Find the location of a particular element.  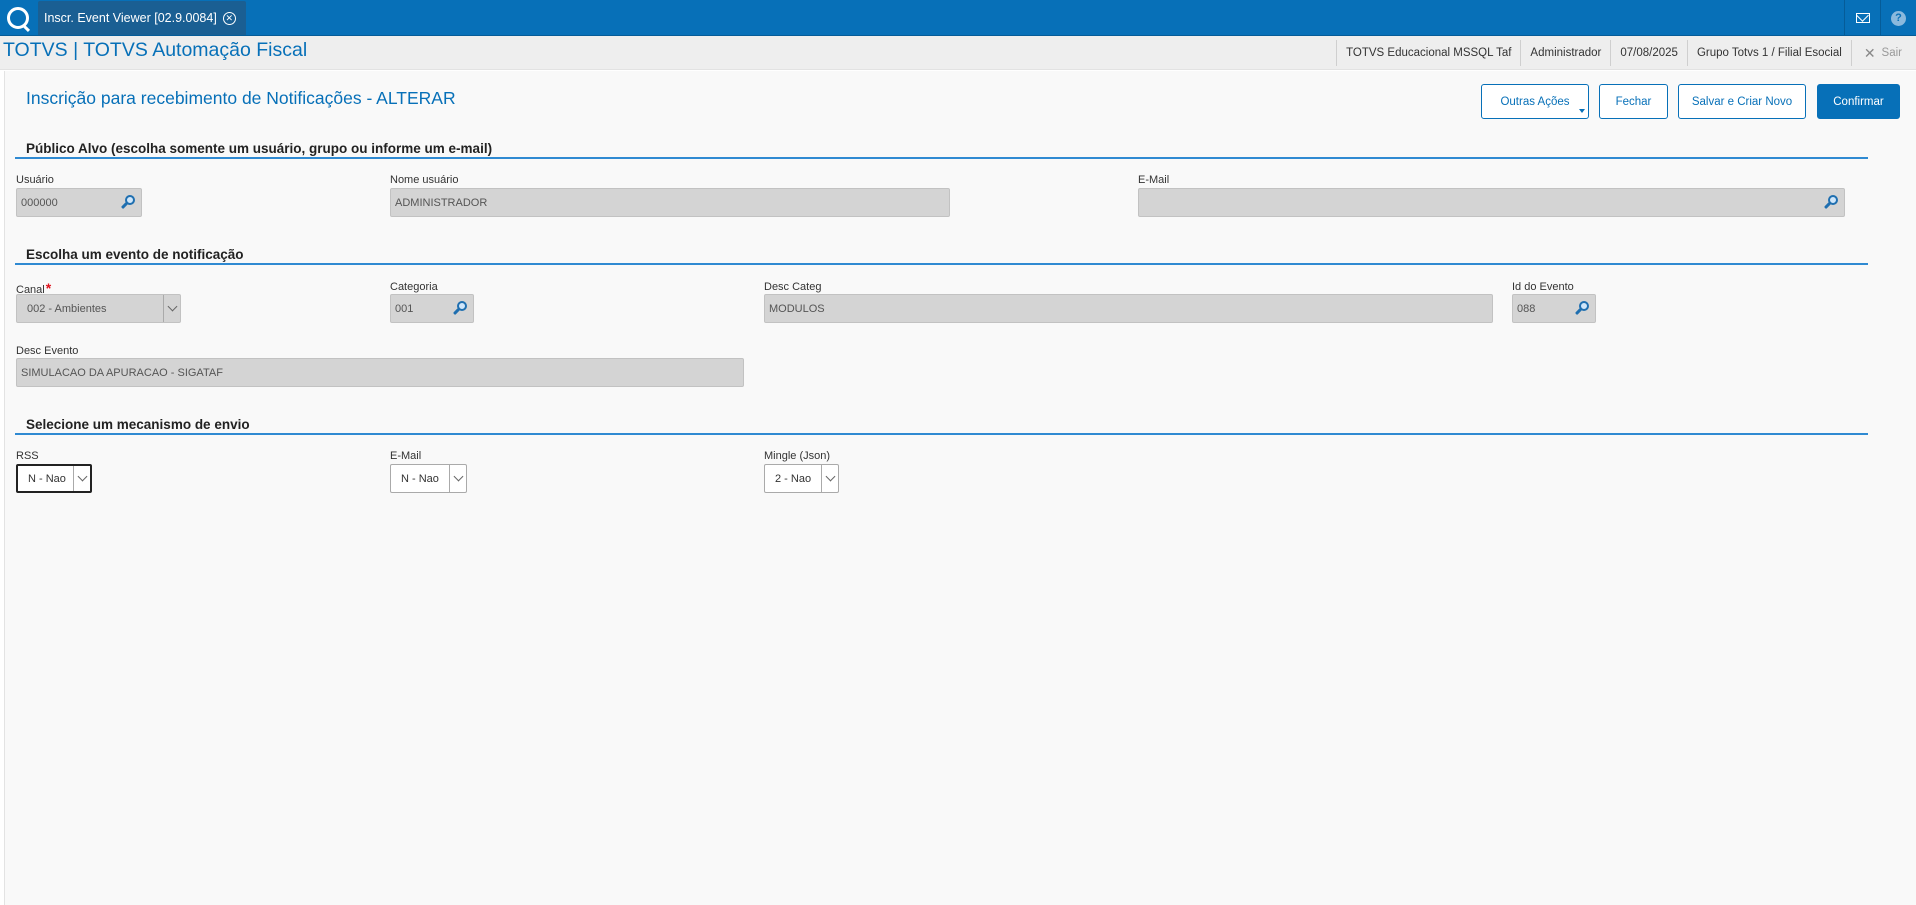

rss-label: RSS is located at coordinates (27, 456).